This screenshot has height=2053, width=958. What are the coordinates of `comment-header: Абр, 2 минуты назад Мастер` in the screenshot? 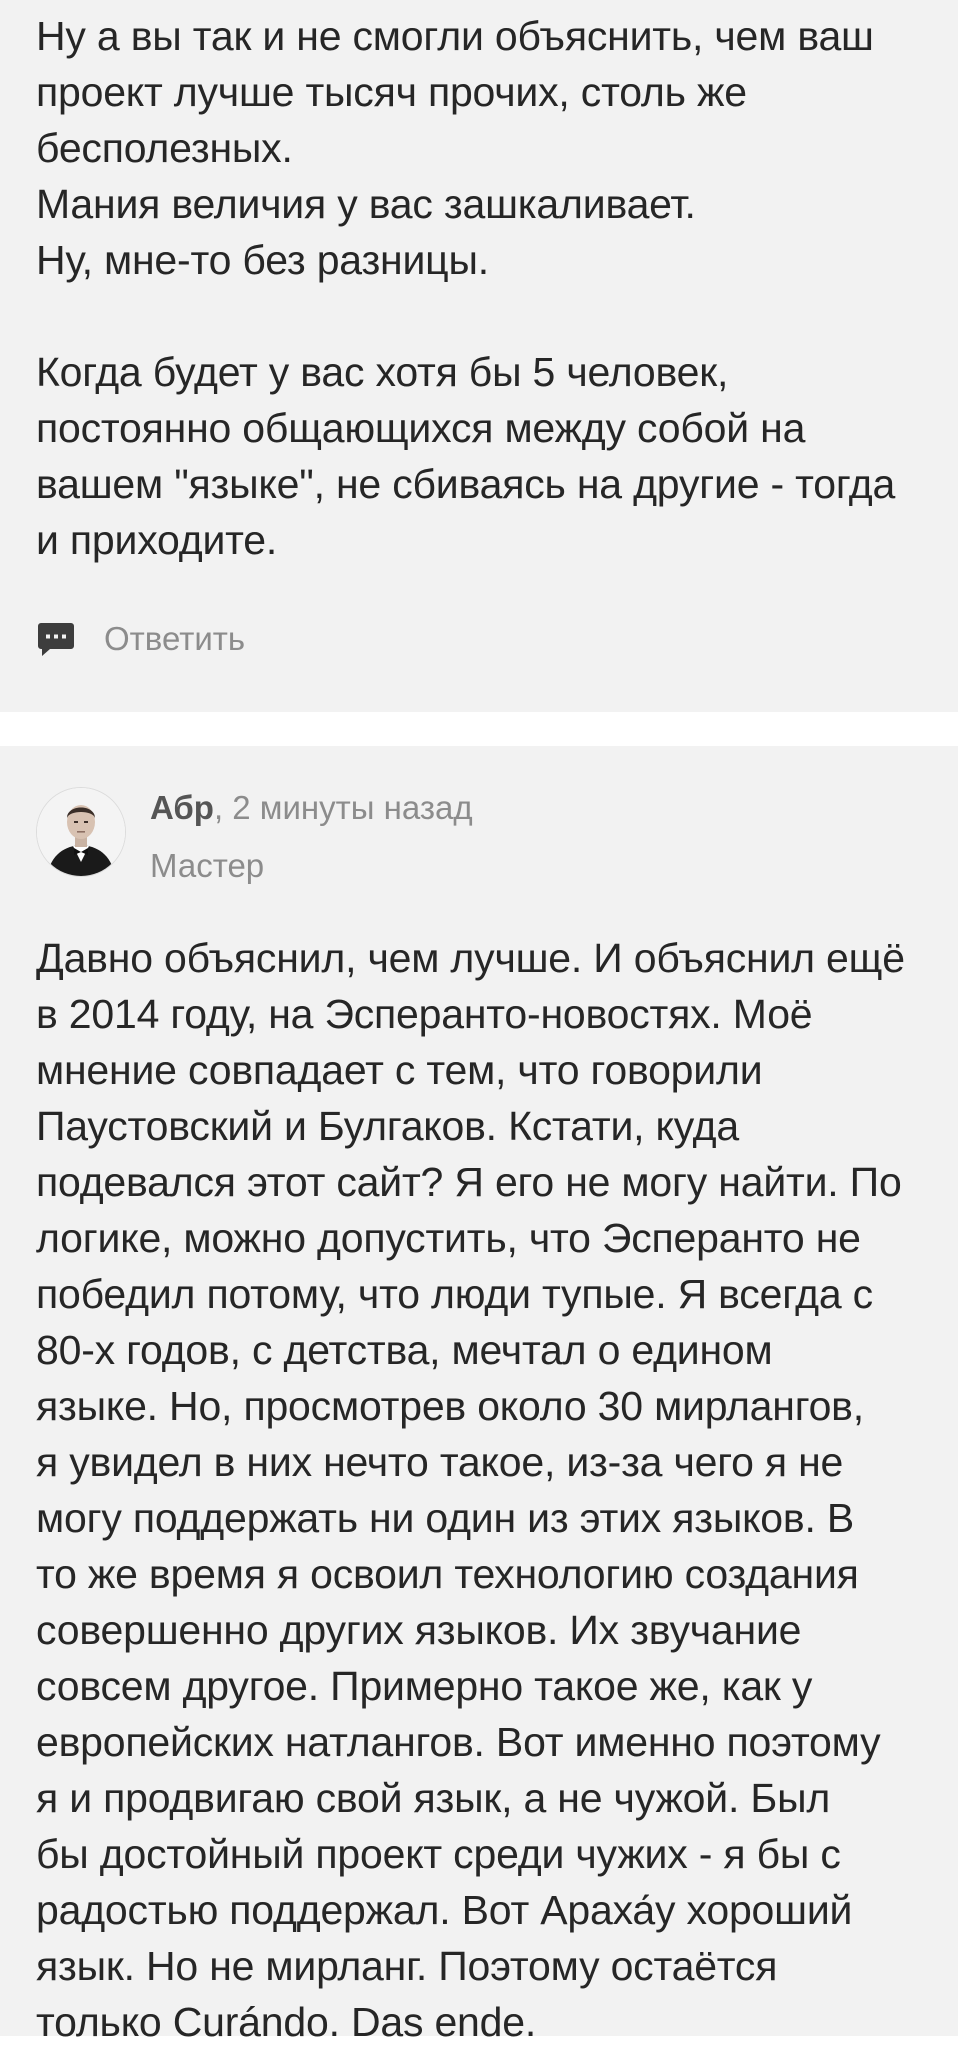 It's located at (482, 836).